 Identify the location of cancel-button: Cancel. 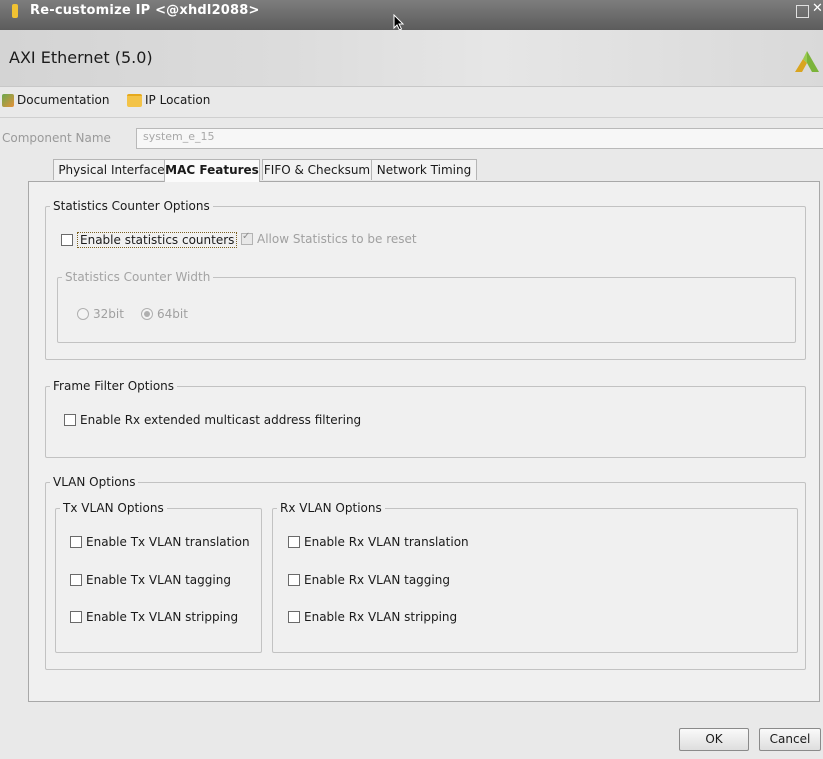
(790, 739).